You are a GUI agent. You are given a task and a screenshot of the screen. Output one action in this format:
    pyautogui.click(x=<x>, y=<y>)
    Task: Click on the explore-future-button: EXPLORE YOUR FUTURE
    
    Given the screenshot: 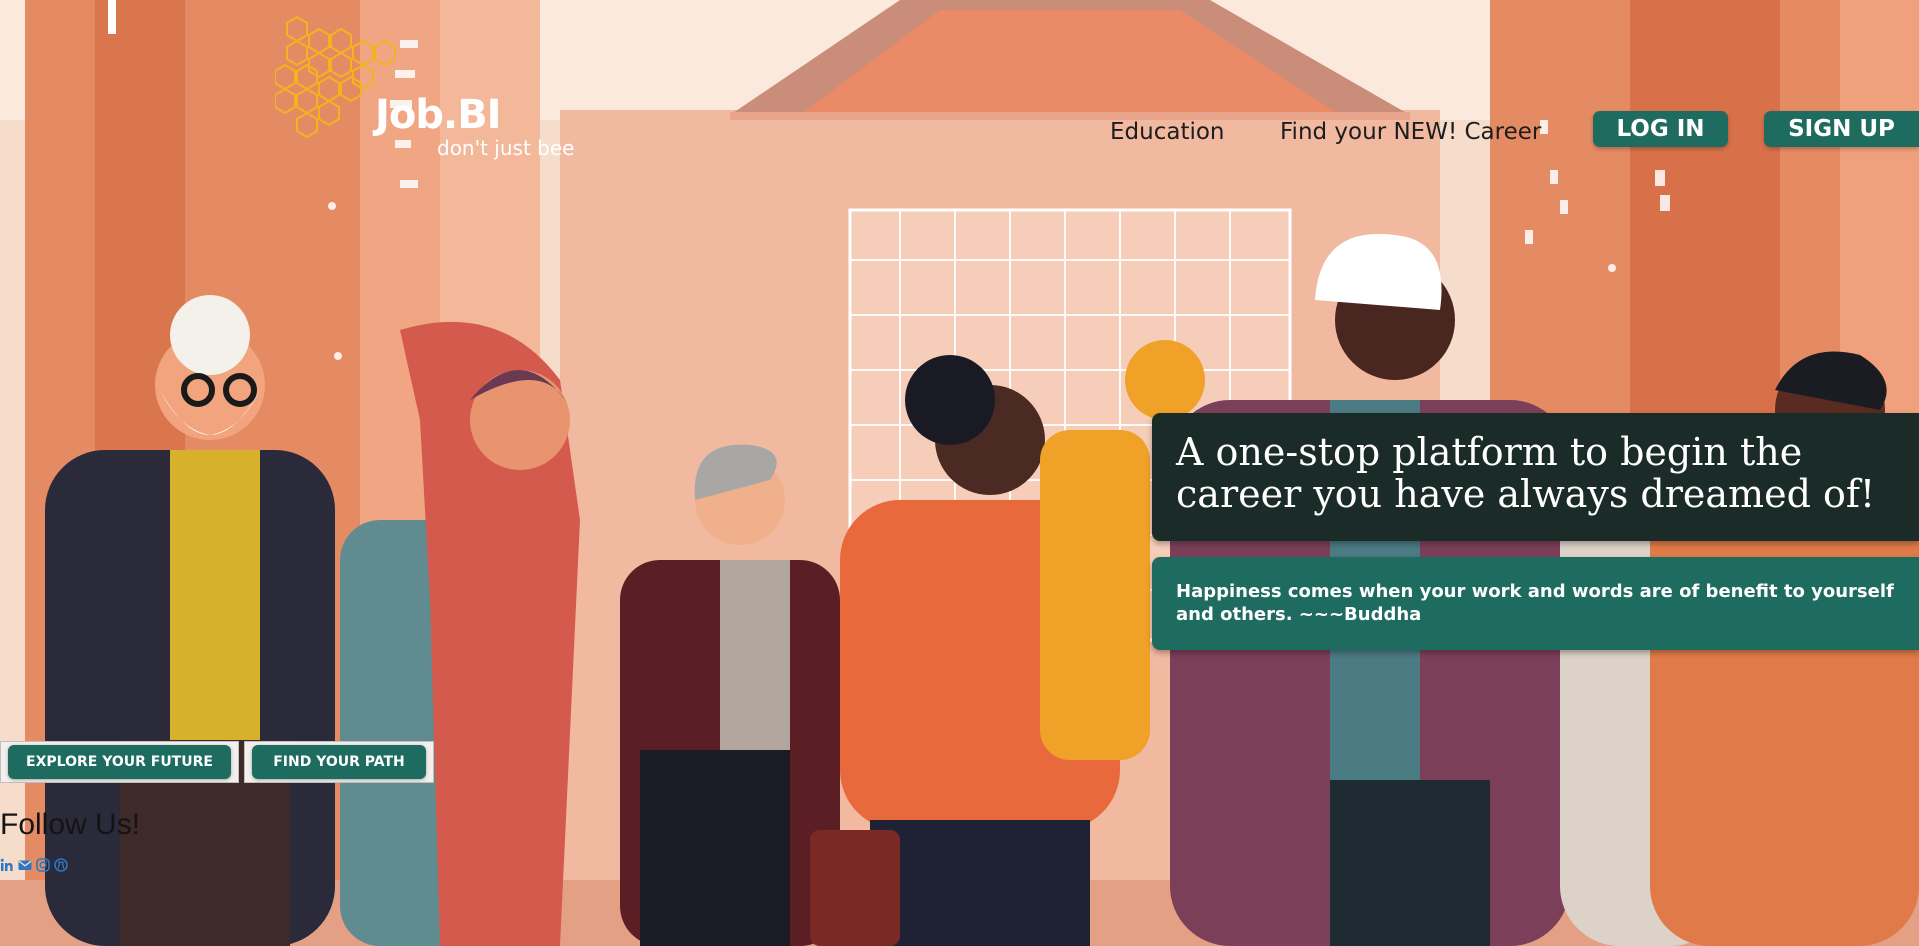 What is the action you would take?
    pyautogui.click(x=119, y=762)
    